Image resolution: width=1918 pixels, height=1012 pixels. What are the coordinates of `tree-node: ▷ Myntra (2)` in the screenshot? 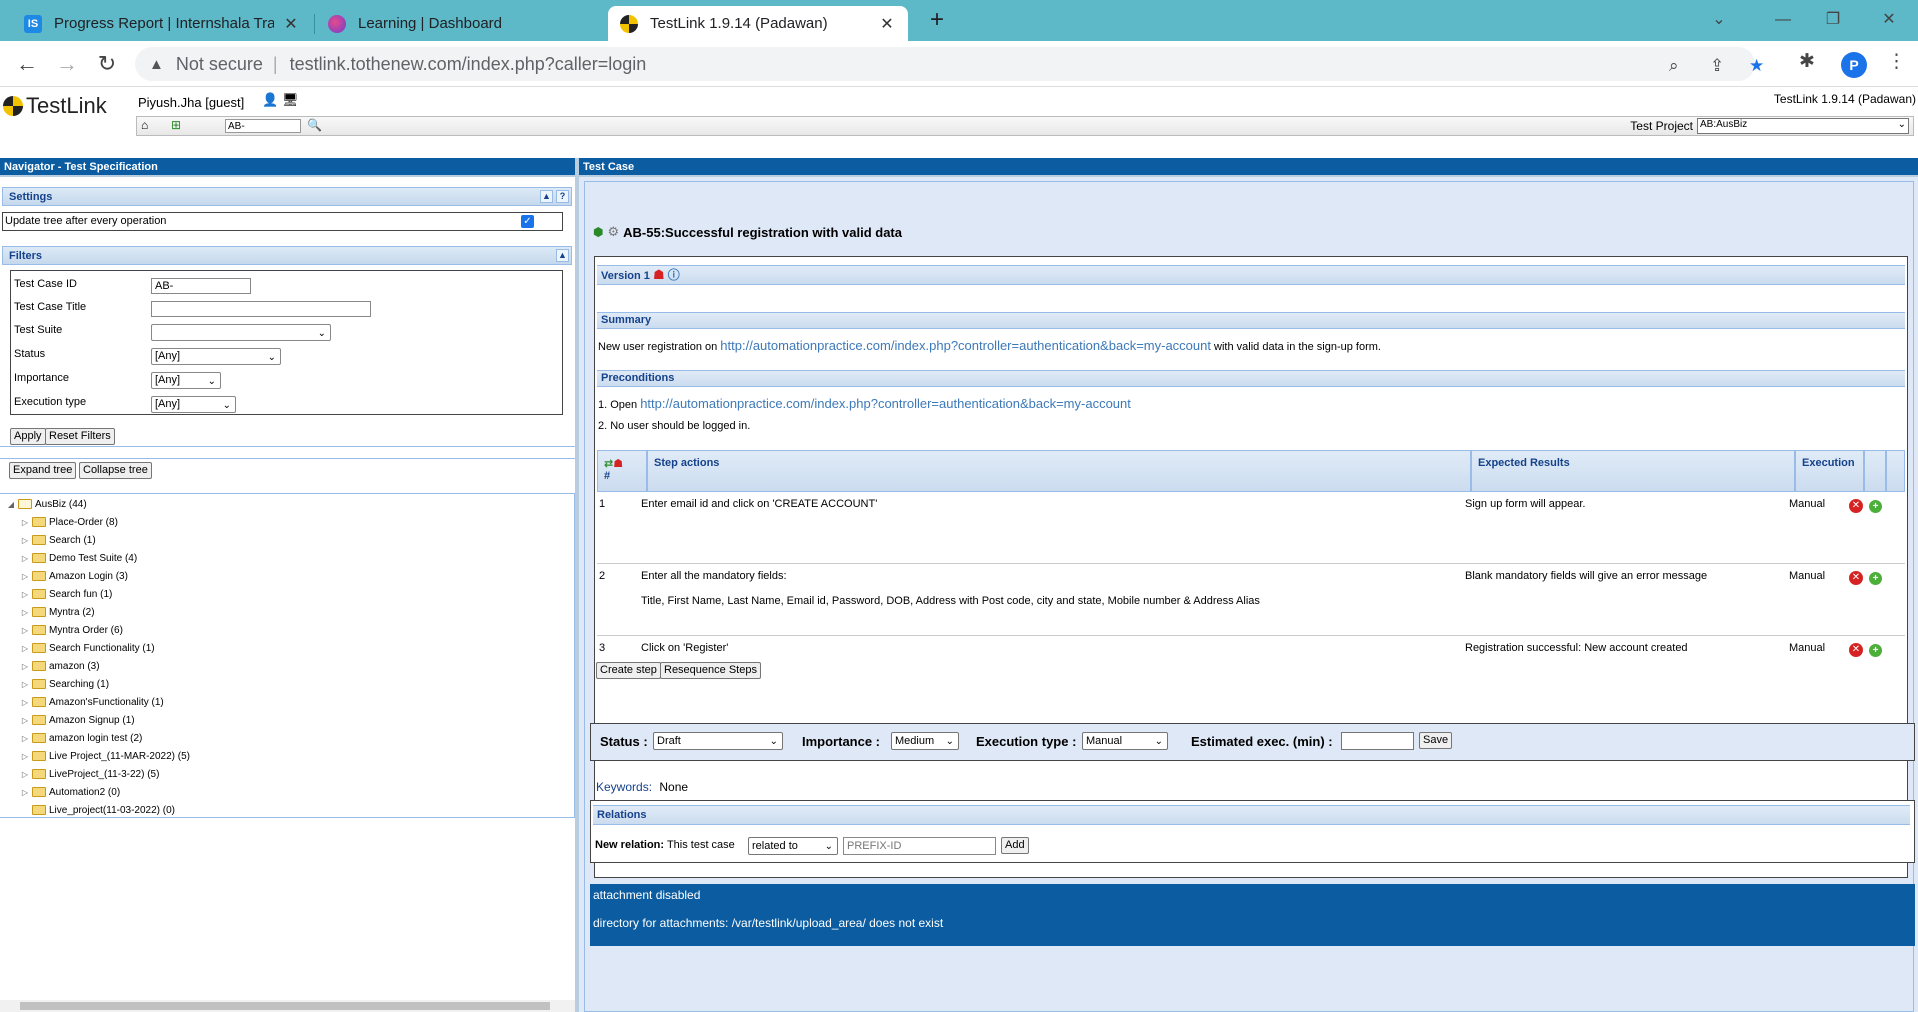 It's located at (57, 612).